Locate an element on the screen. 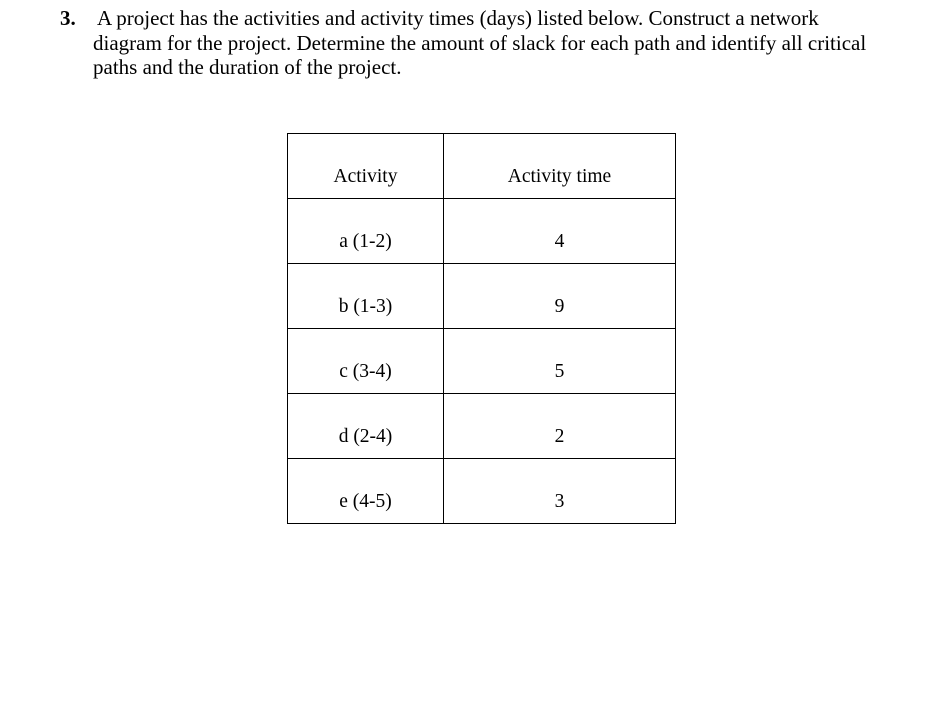  table-row: d (2-4) 2 is located at coordinates (481, 426).